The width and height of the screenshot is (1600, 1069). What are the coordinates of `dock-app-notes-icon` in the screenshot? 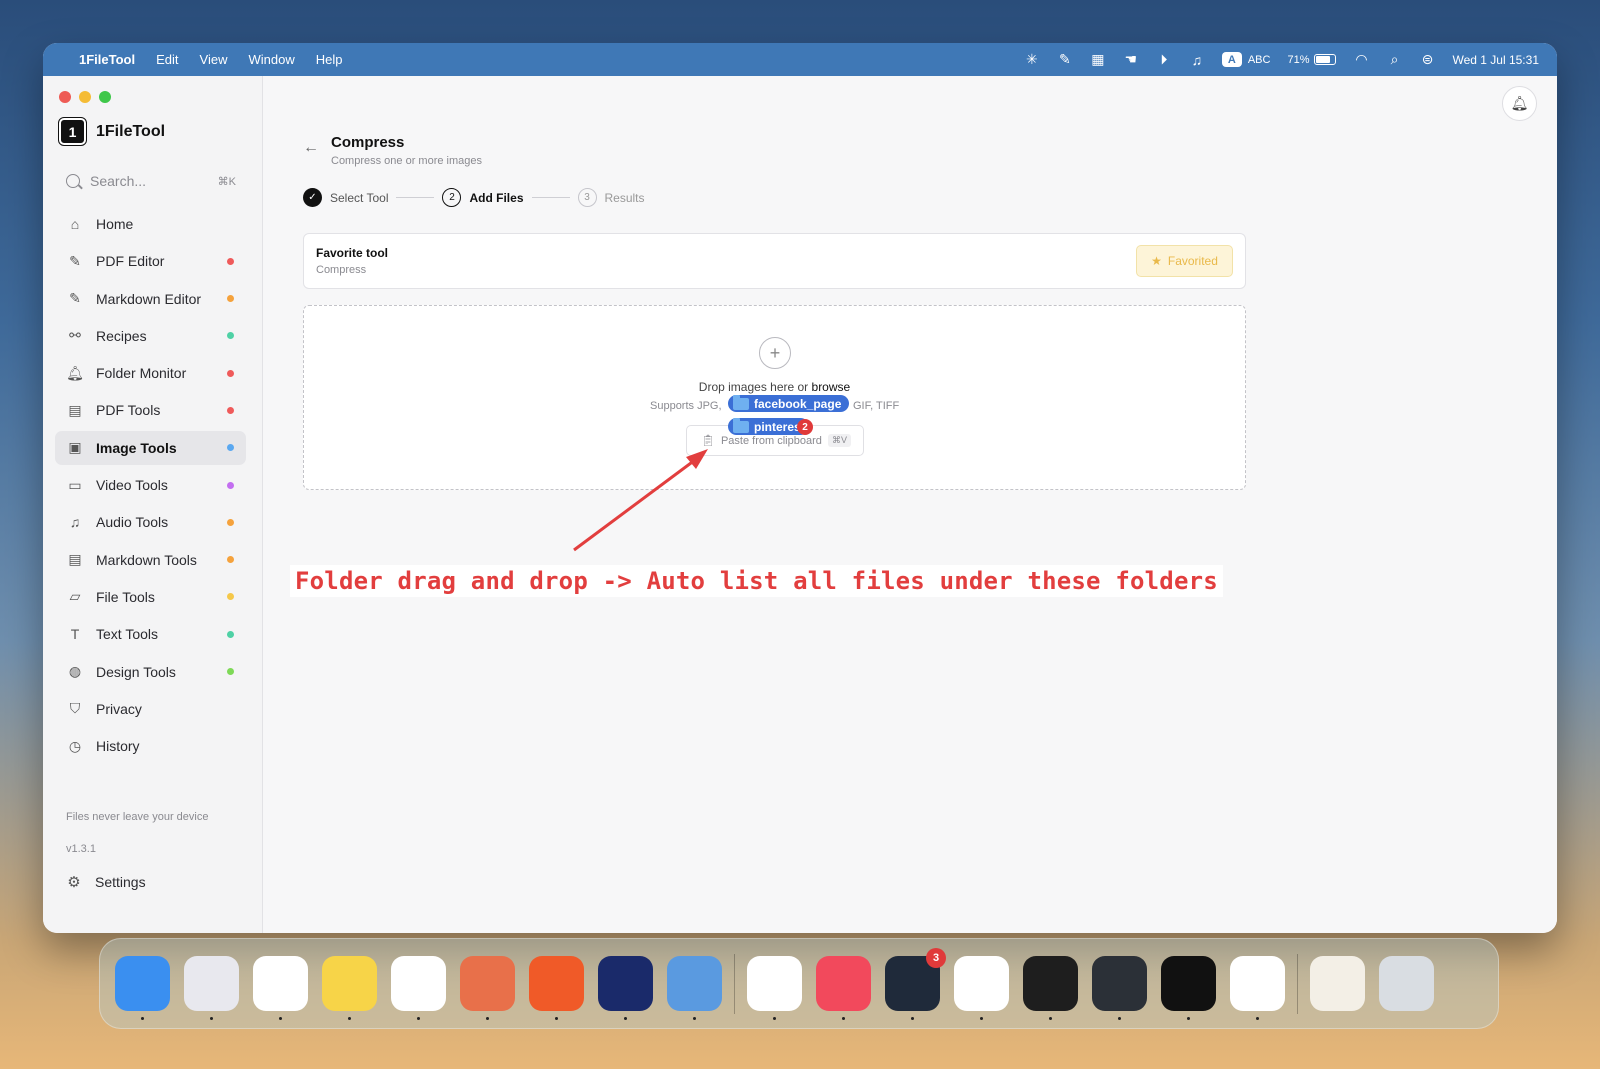 It's located at (349, 988).